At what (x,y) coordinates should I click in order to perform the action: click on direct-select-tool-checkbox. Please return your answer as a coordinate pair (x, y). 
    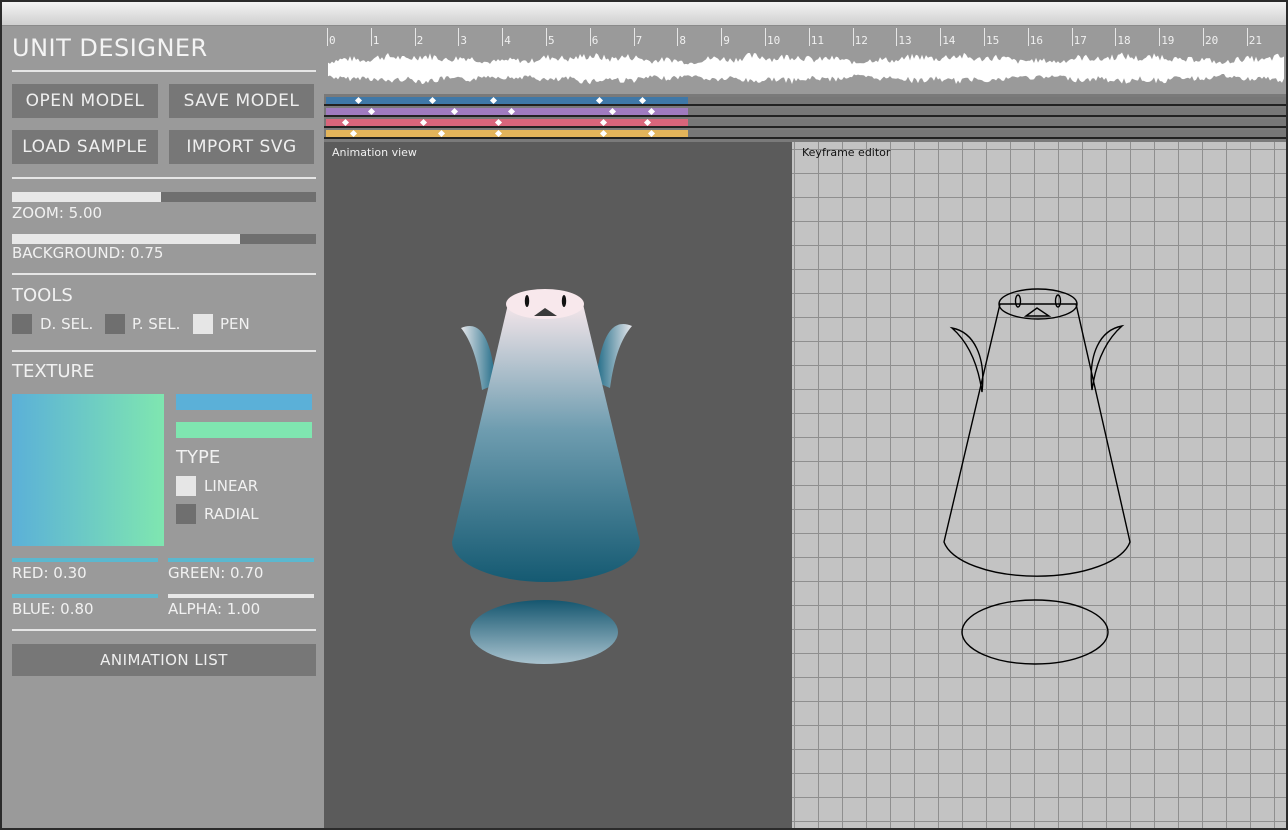
    Looking at the image, I should click on (22, 324).